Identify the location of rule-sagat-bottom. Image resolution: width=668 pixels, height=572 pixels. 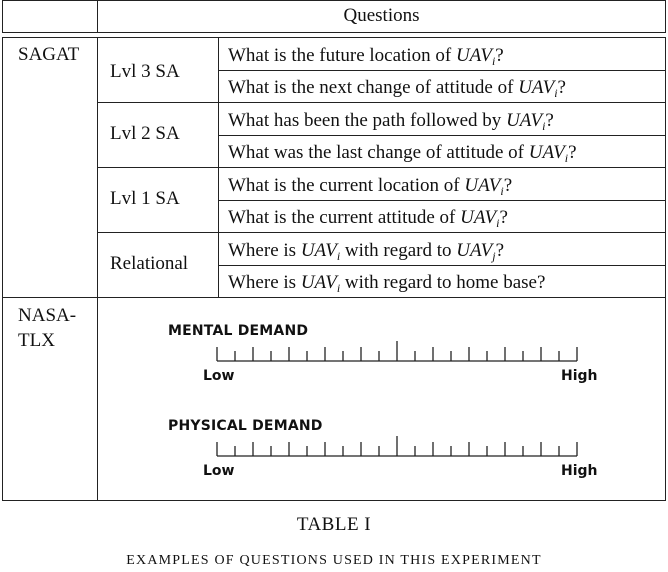
(334, 297).